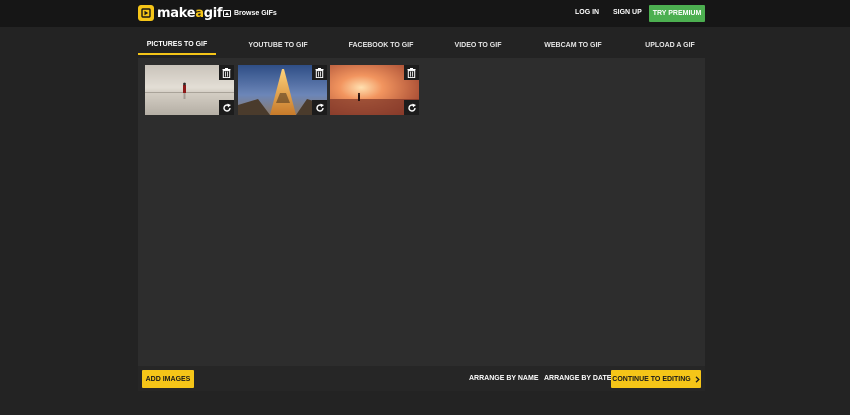 The image size is (850, 415). I want to click on makeagif-logo: makeagif, so click(180, 13).